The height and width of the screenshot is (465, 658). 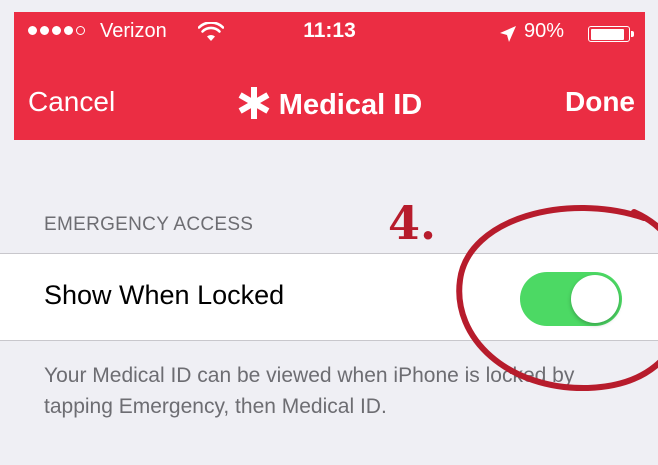 I want to click on toggle-knob, so click(x=595, y=299).